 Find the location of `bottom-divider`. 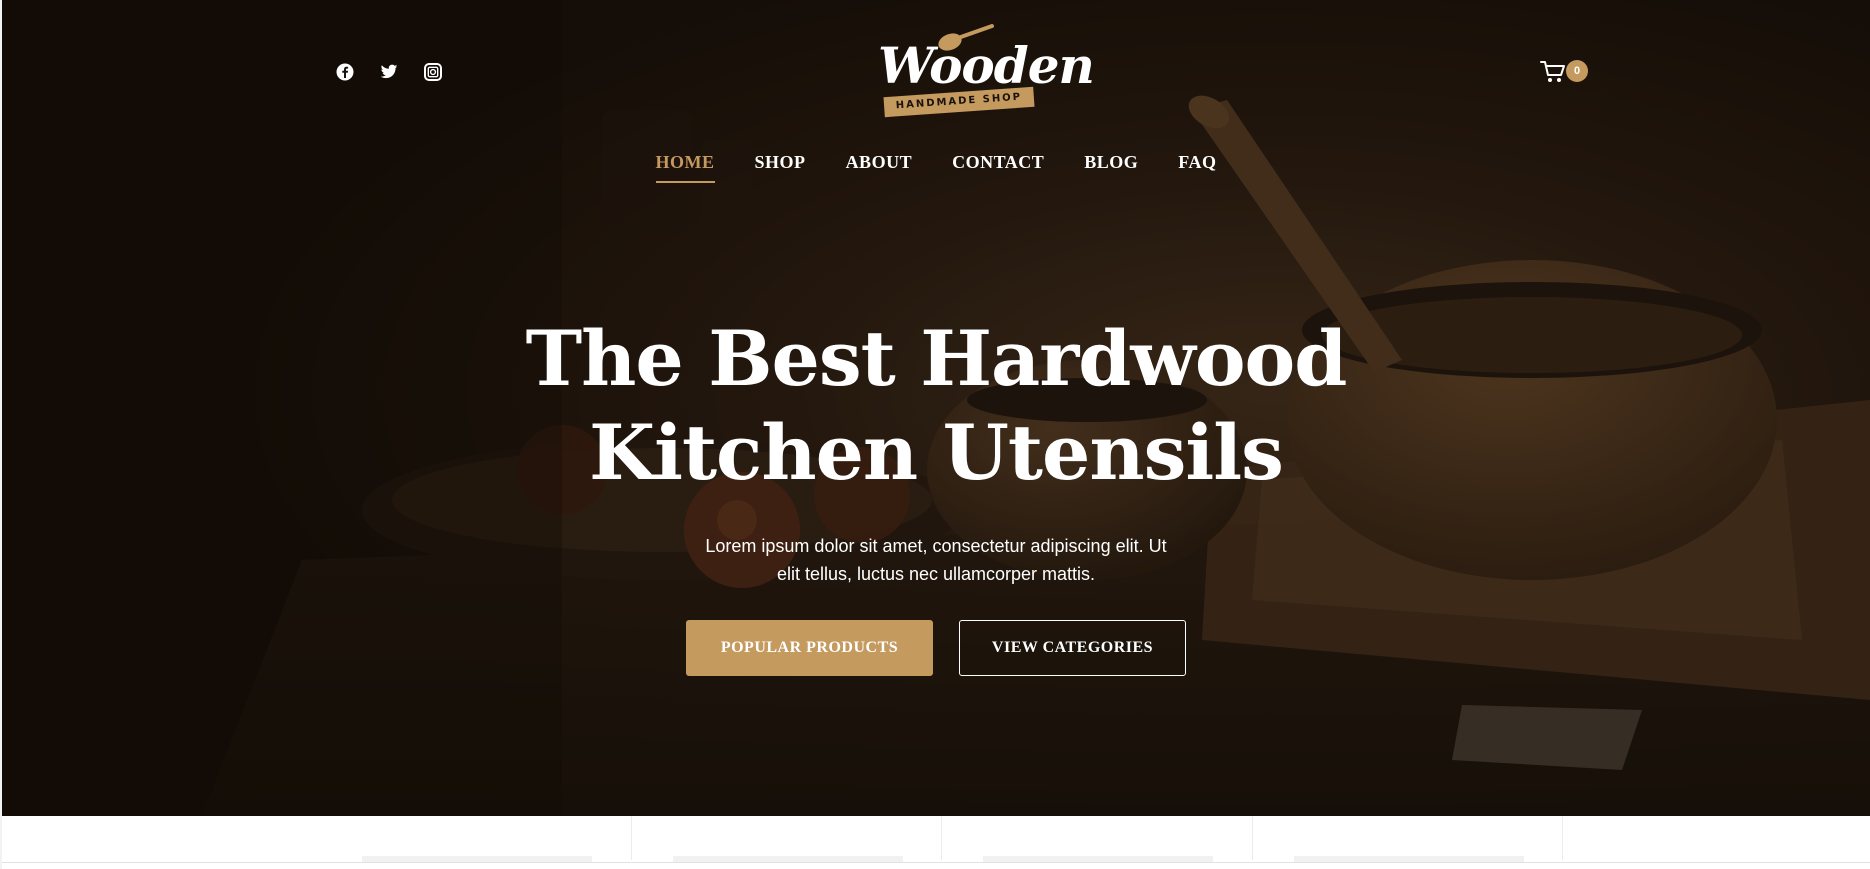

bottom-divider is located at coordinates (936, 862).